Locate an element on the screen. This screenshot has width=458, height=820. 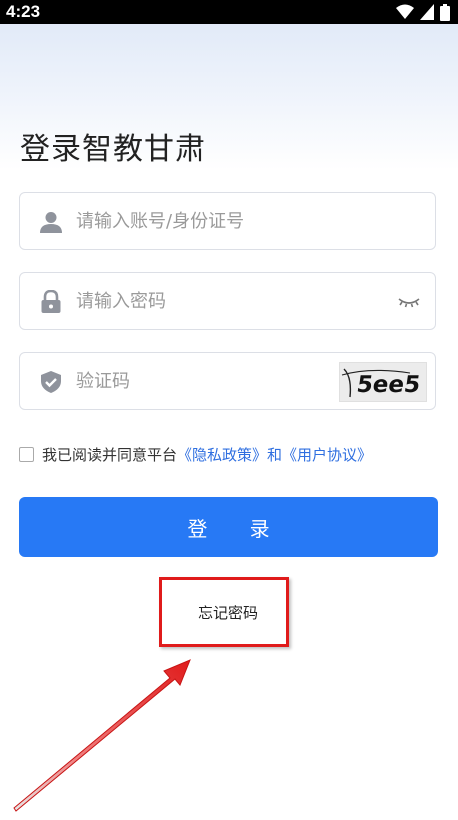
captcha-graphic: 5ee5 is located at coordinates (381, 383).